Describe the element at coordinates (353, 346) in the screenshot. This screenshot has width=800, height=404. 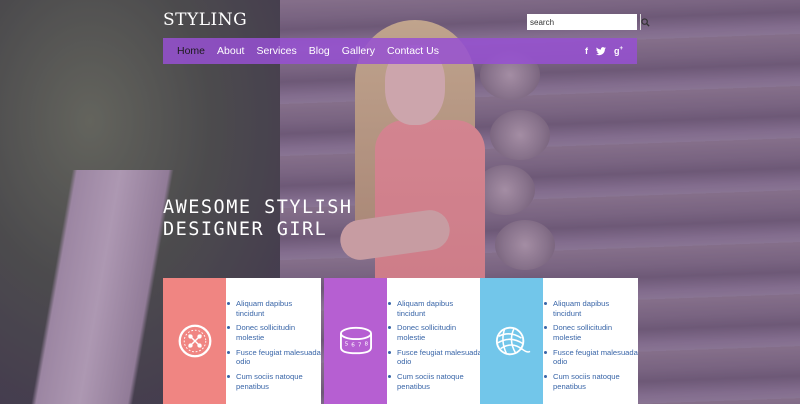
I see `svg-text: 6` at that location.